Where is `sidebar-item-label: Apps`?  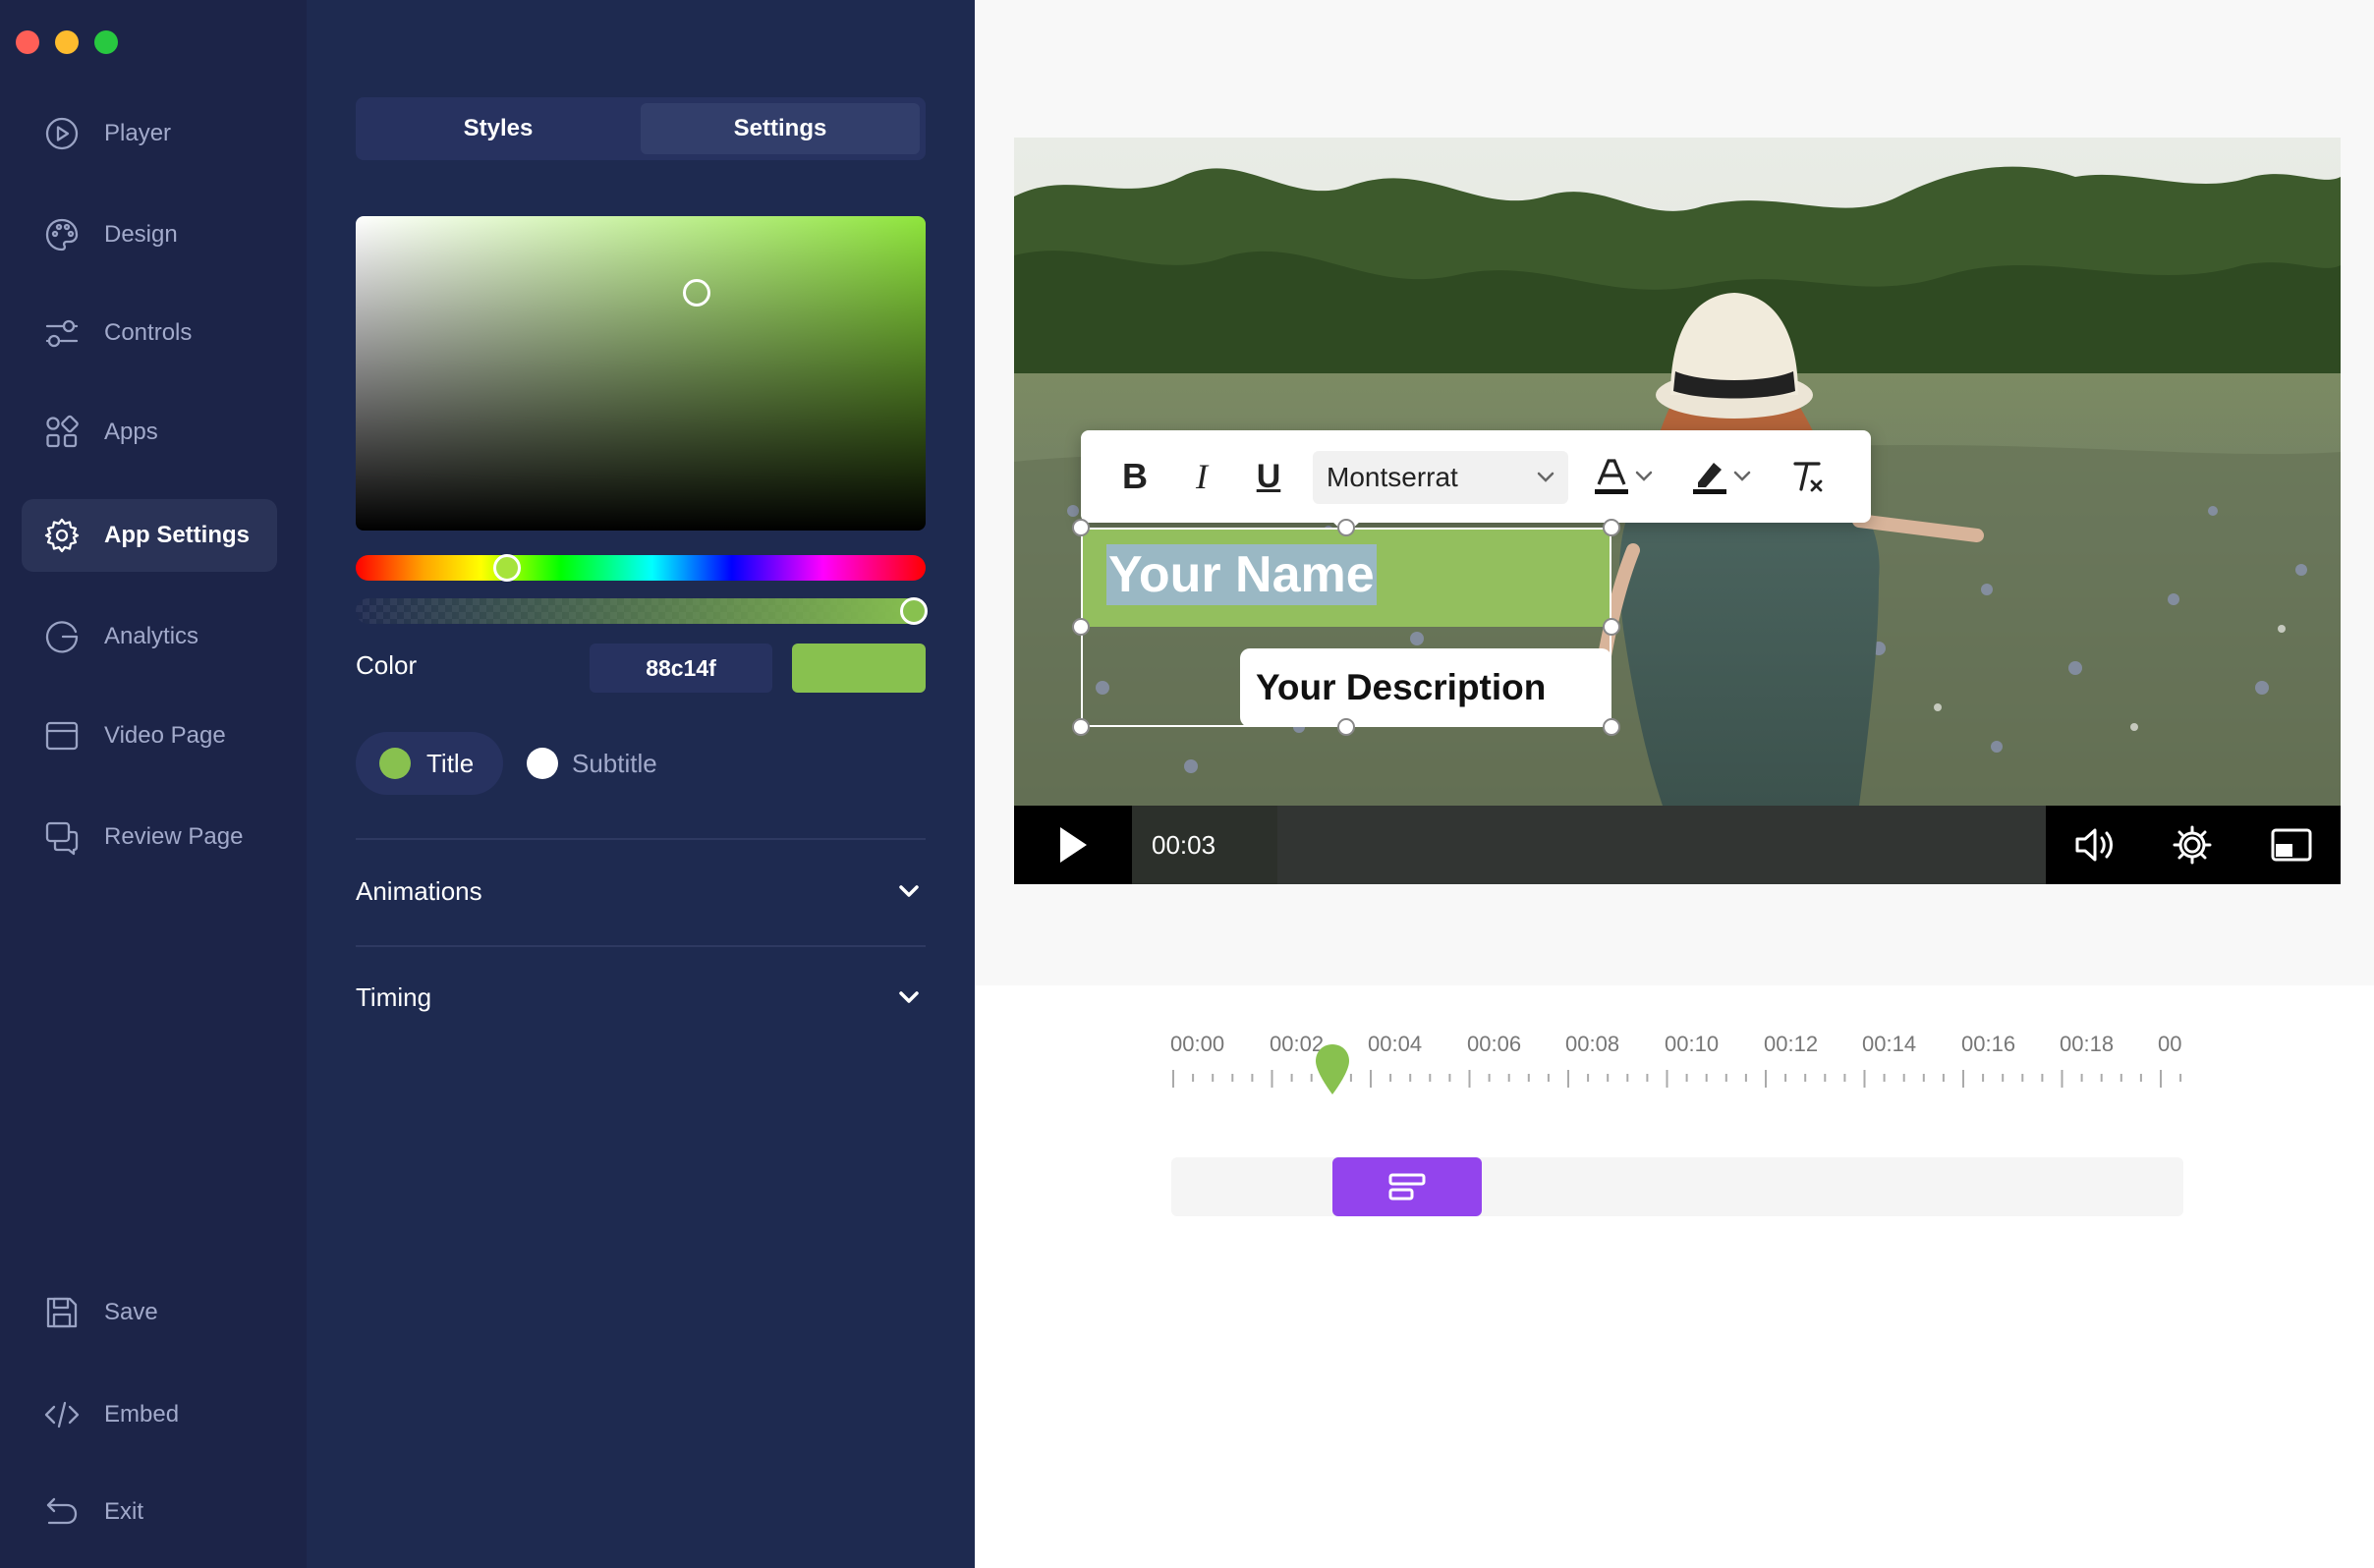
sidebar-item-label: Apps is located at coordinates (131, 432).